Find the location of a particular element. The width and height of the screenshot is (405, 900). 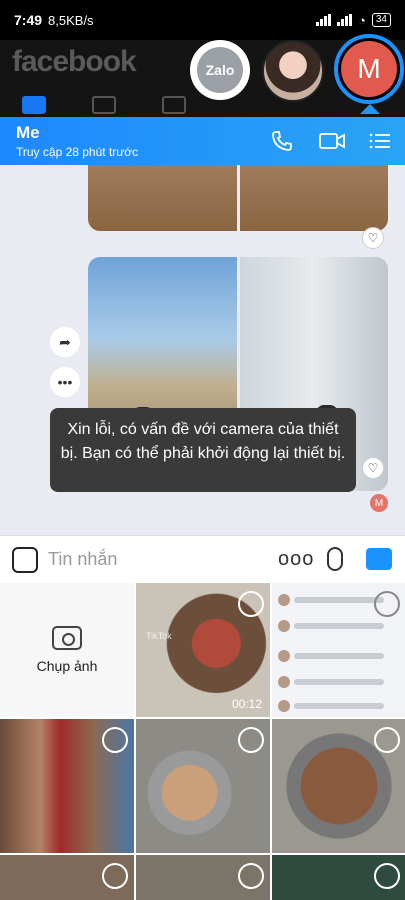

status-time: 7:49 is located at coordinates (28, 20).